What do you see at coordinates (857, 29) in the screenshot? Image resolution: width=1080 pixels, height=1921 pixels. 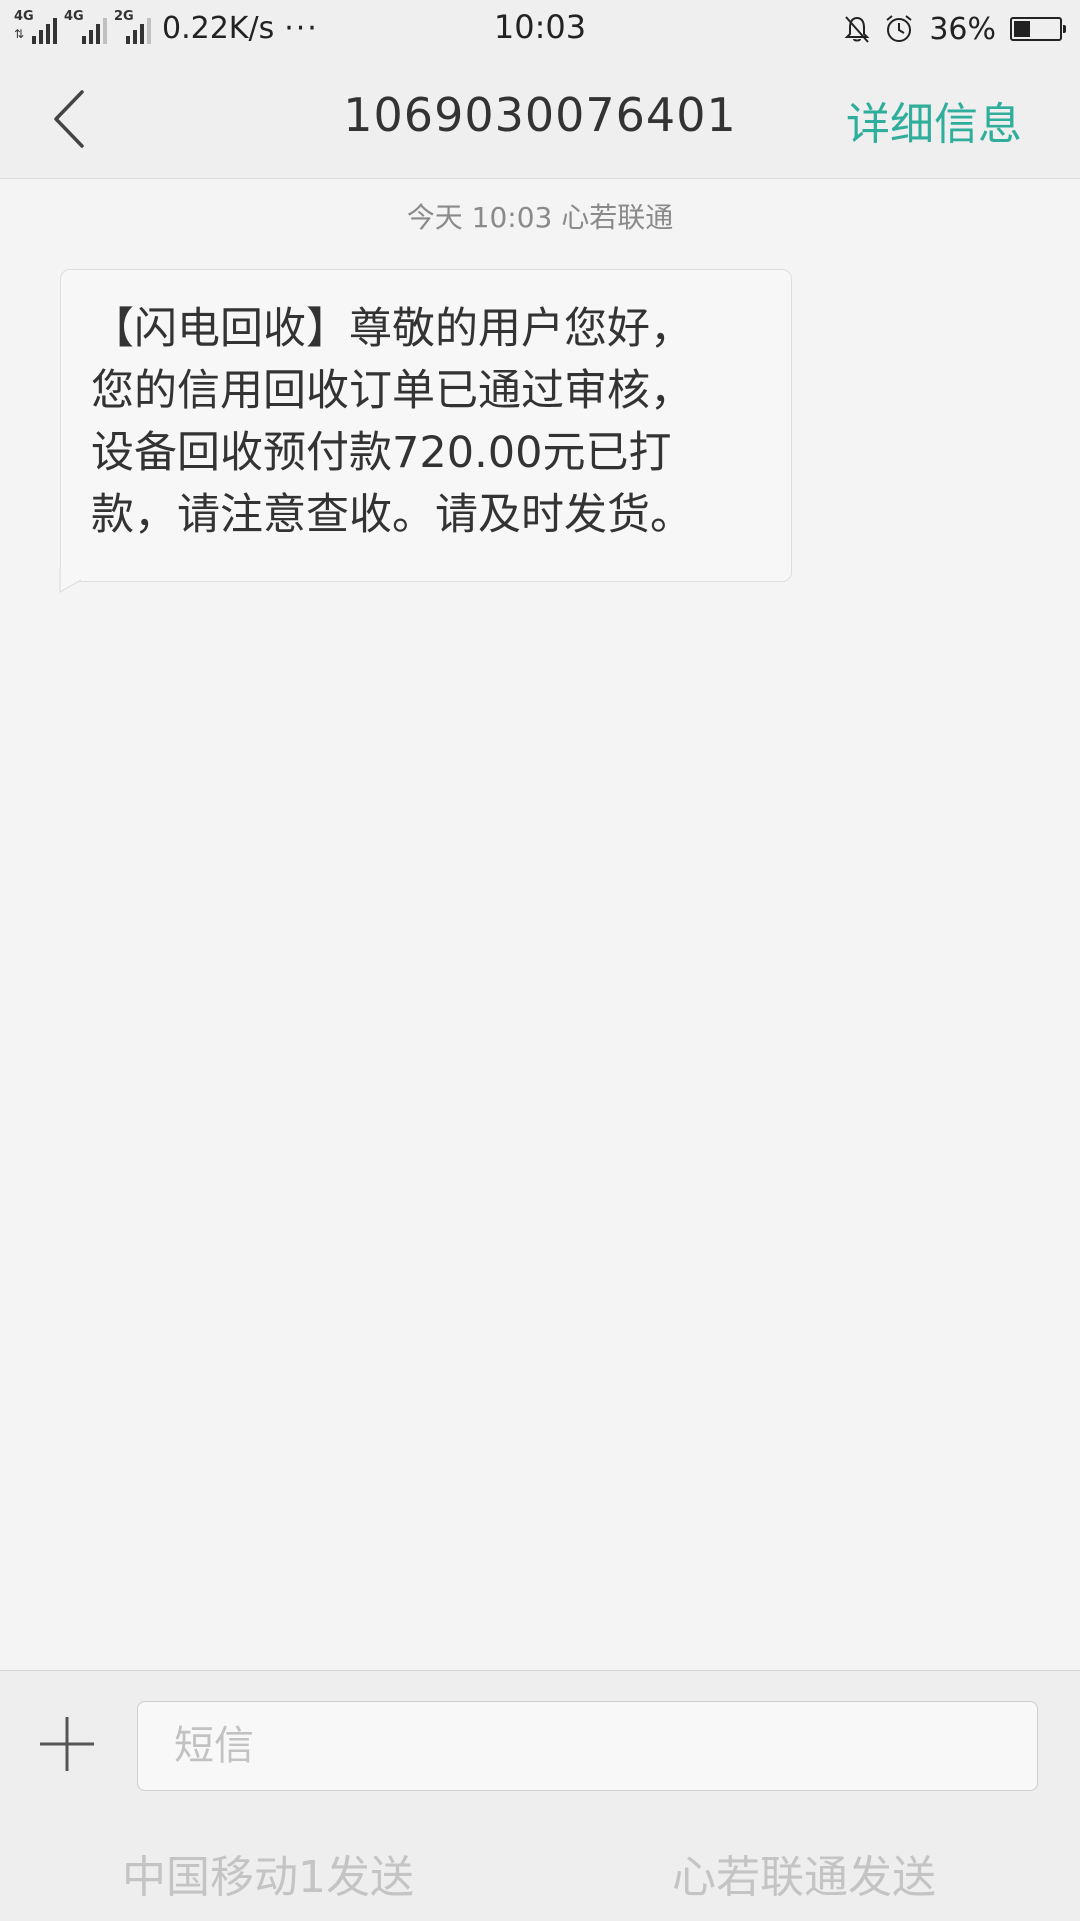 I see `mute-bell-icon` at bounding box center [857, 29].